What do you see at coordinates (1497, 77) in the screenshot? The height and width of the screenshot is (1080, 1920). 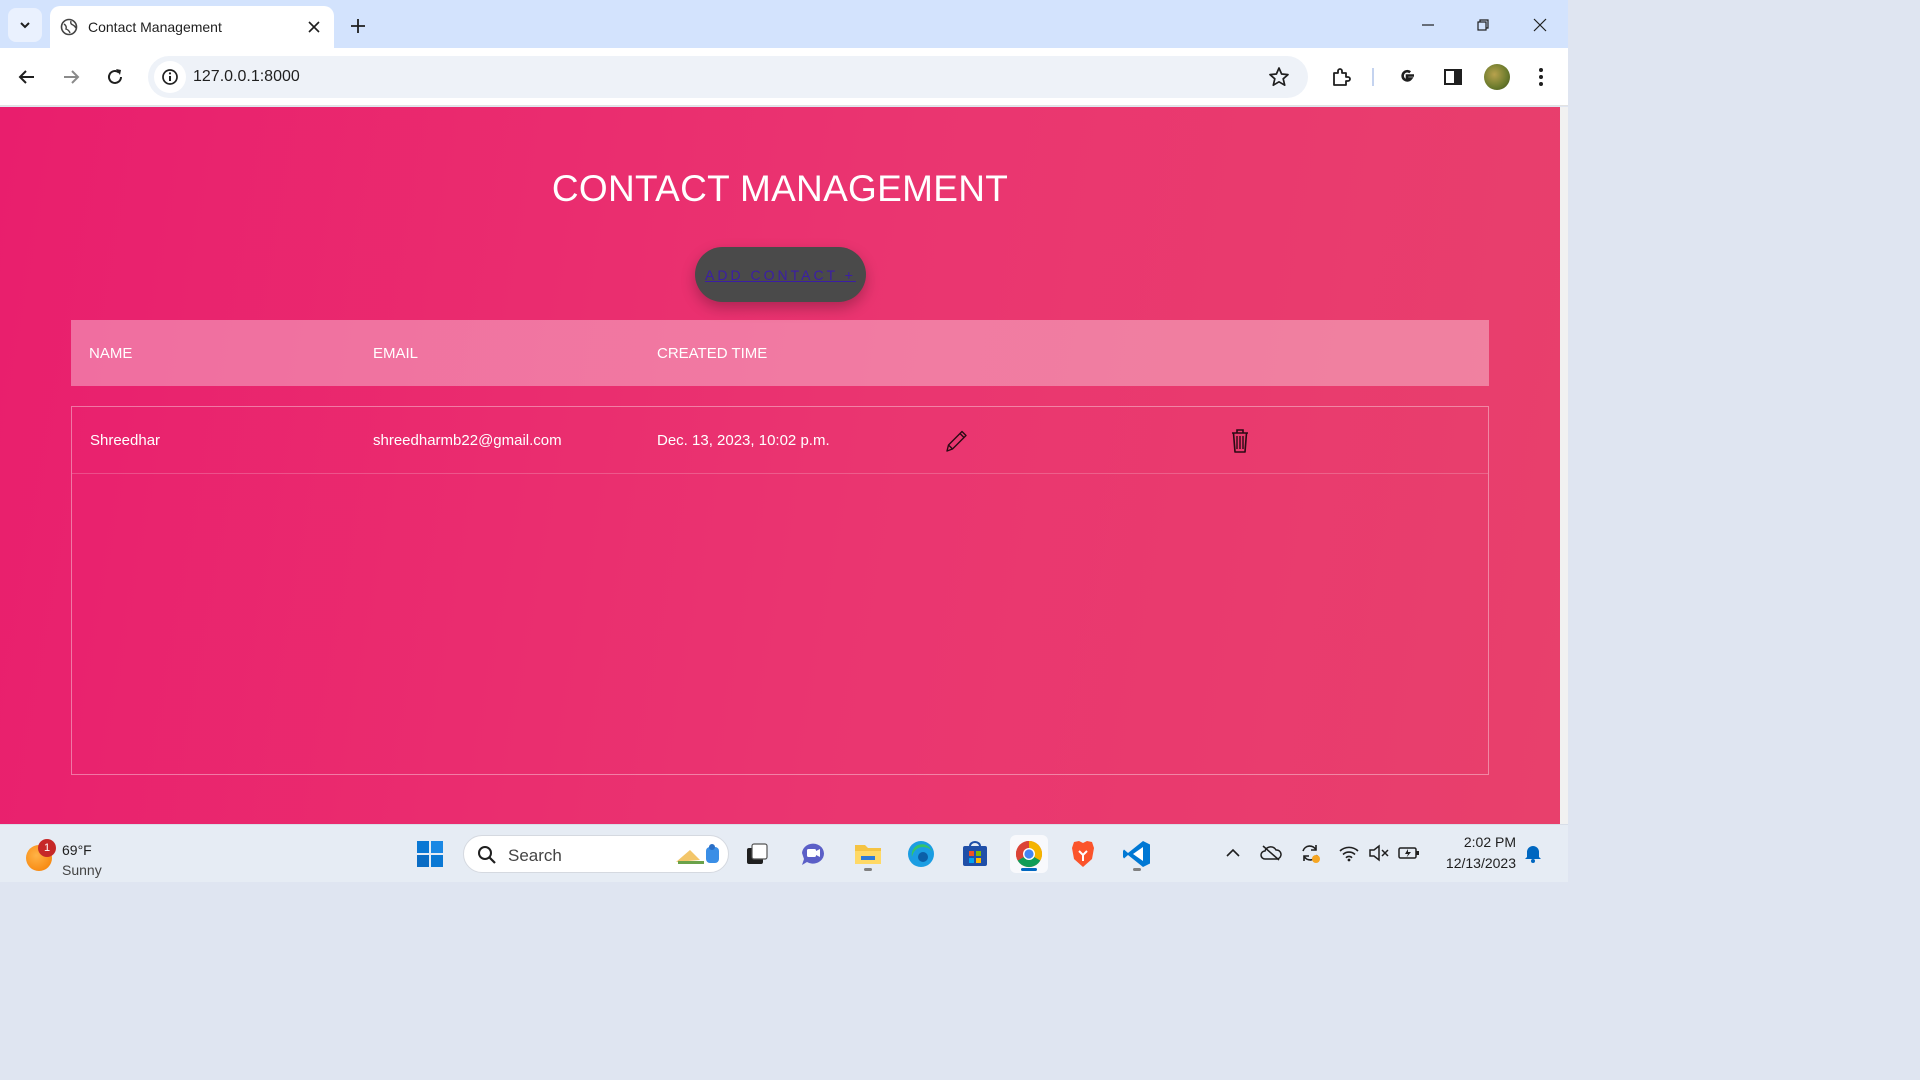 I see `profile-avatar` at bounding box center [1497, 77].